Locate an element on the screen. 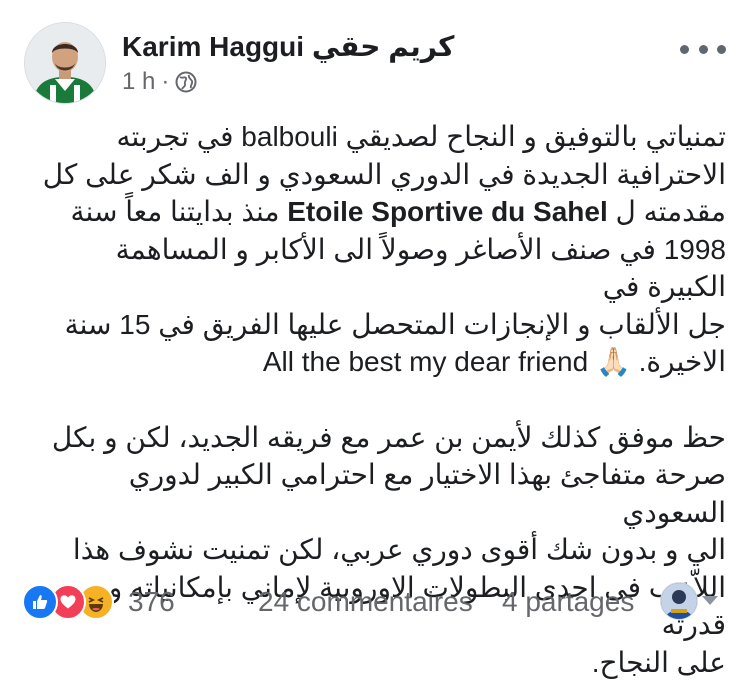 Image resolution: width=750 pixels, height=681 pixels. viewer-avatar is located at coordinates (679, 601).